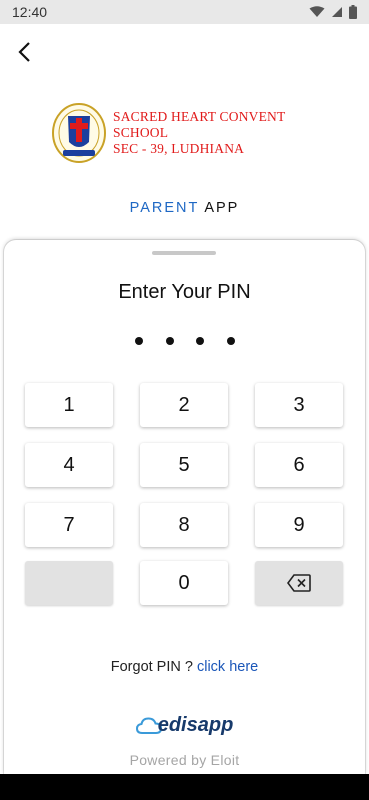 This screenshot has width=369, height=800. What do you see at coordinates (179, 148) in the screenshot?
I see `school-name-line2: SEC - 39, LUDHIANA` at bounding box center [179, 148].